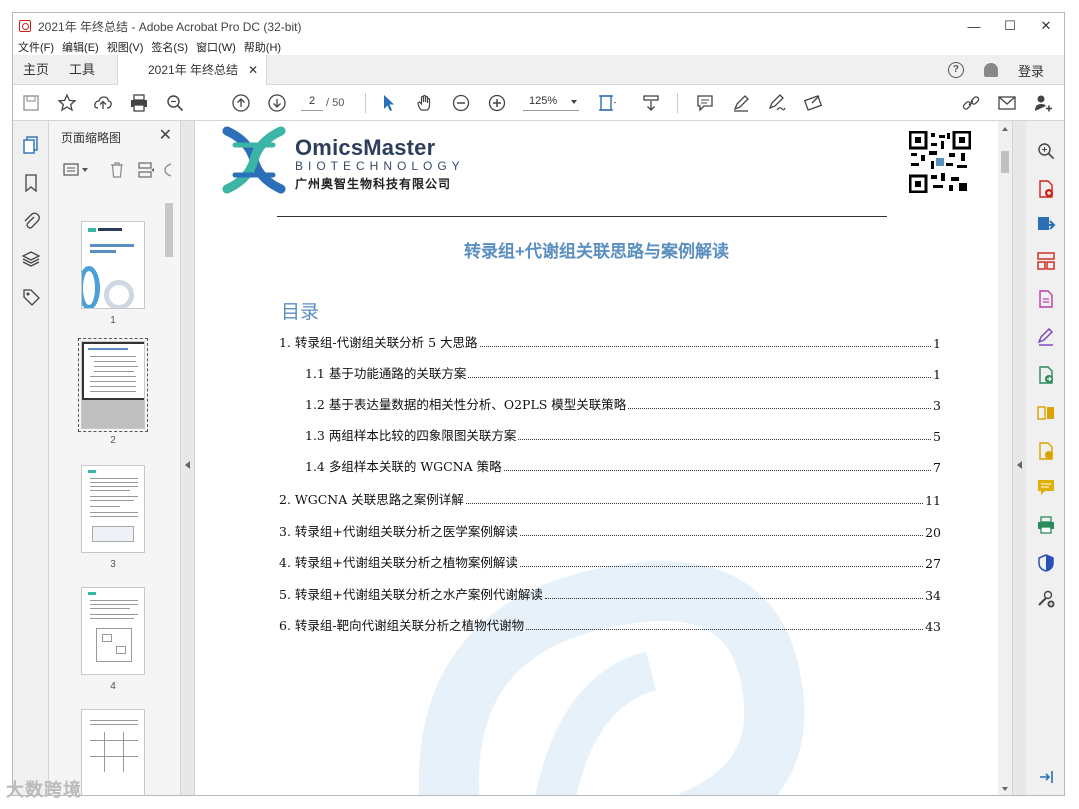  I want to click on edit-pdf-icon, so click(1046, 299).